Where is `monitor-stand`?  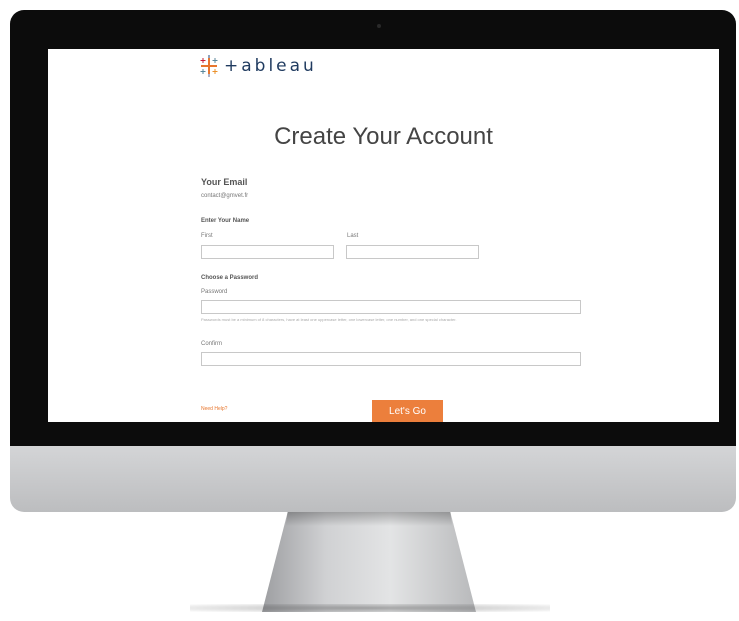
monitor-stand is located at coordinates (369, 562).